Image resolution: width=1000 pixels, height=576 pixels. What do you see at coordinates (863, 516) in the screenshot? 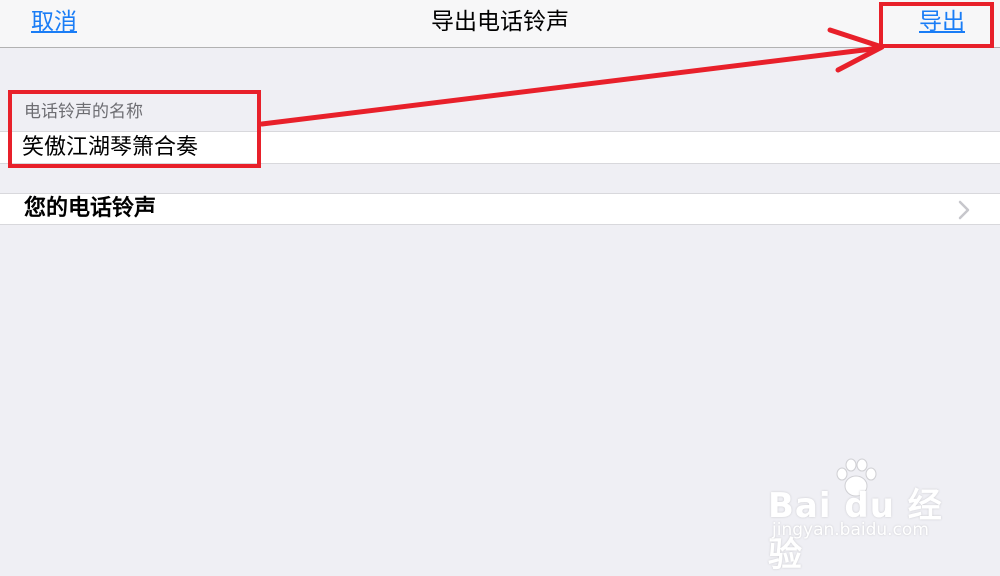
I see `baidu-jingyan-watermark: Bai du 经验 jingyan.baidu.com` at bounding box center [863, 516].